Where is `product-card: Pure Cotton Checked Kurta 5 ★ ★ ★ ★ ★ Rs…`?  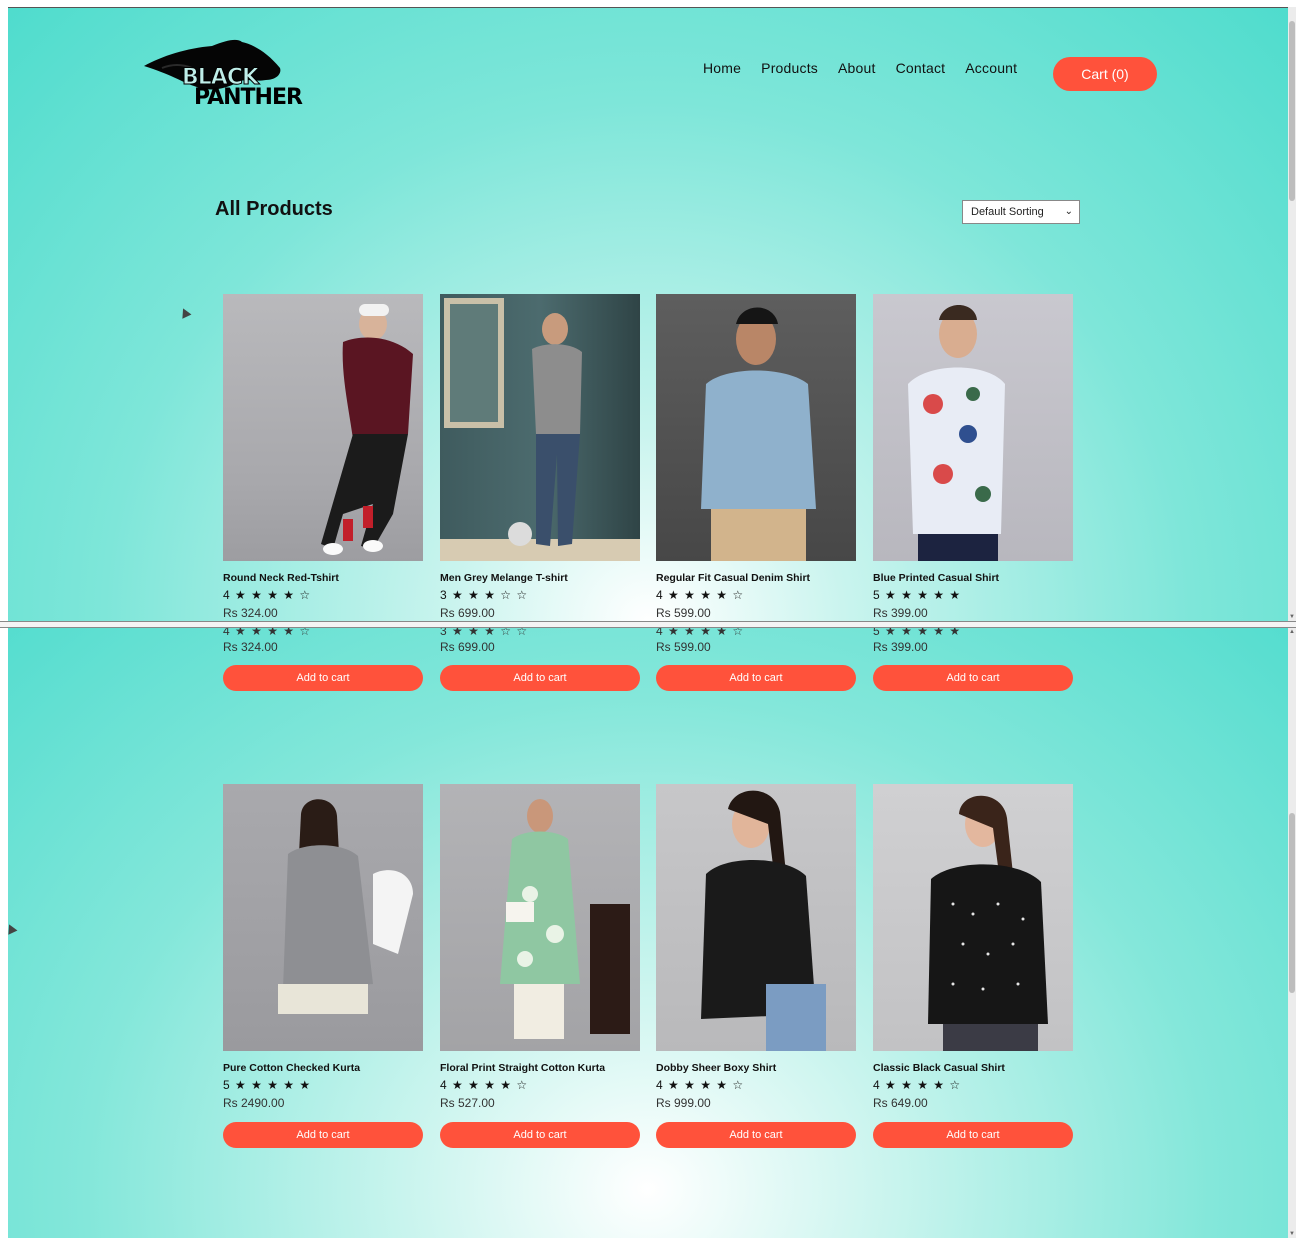
product-card: Pure Cotton Checked Kurta 5 ★ ★ ★ ★ ★ Rs… is located at coordinates (323, 947).